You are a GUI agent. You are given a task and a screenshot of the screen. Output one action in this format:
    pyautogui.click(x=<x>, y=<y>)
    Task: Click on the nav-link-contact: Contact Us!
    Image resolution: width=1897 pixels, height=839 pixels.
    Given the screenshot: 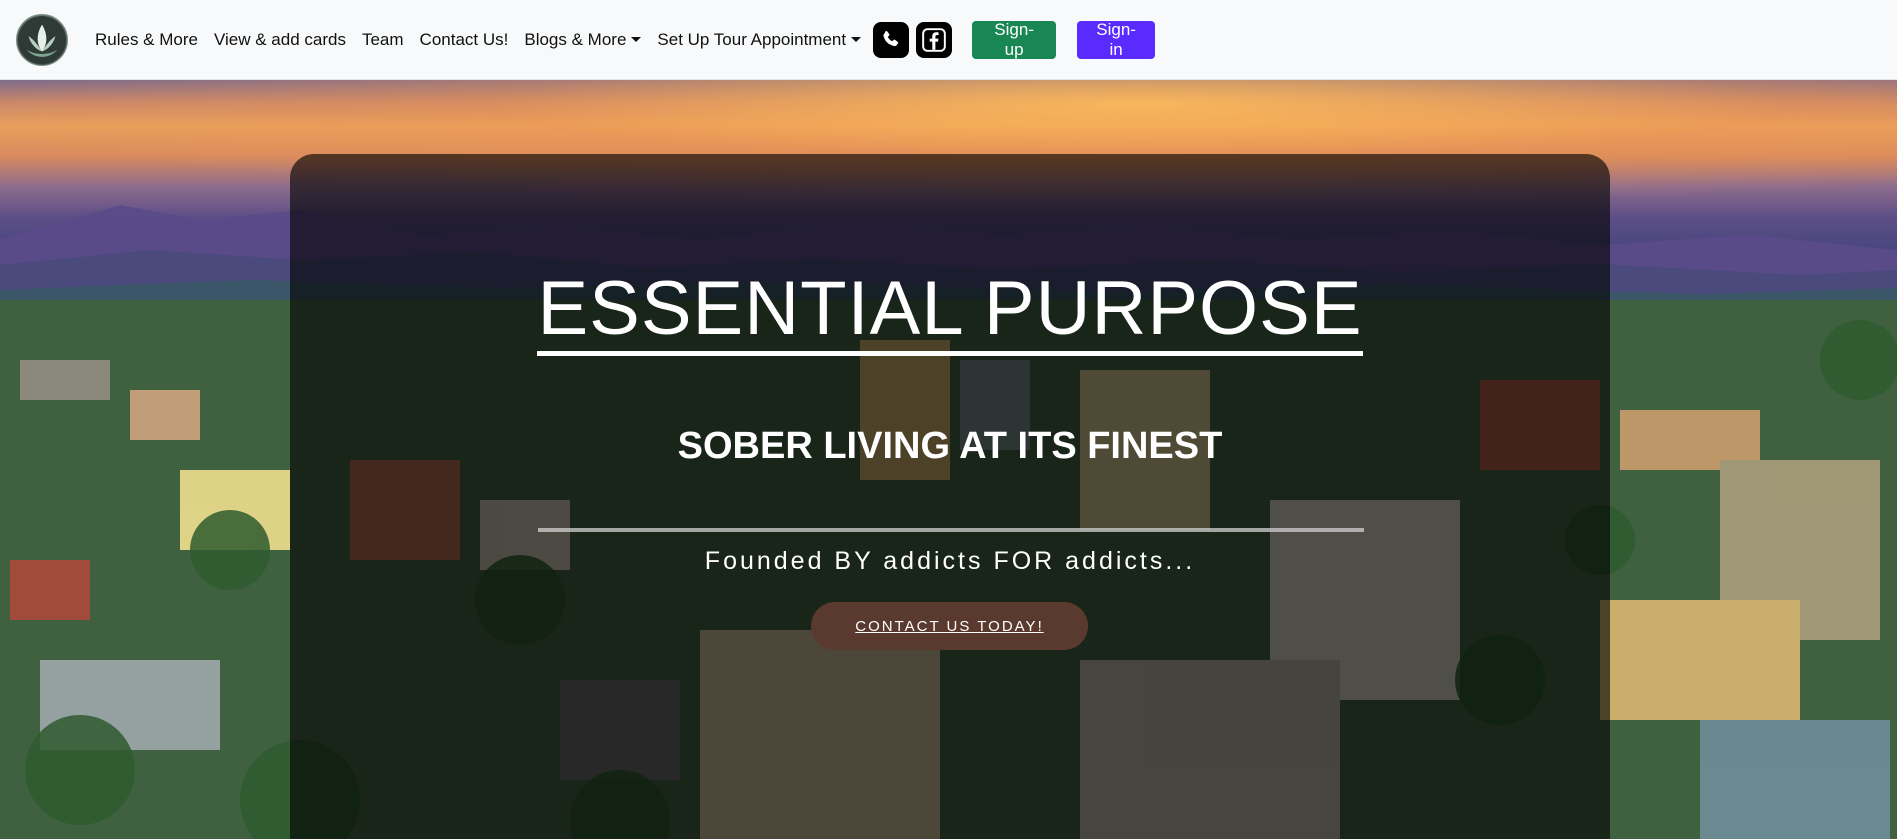 What is the action you would take?
    pyautogui.click(x=464, y=40)
    